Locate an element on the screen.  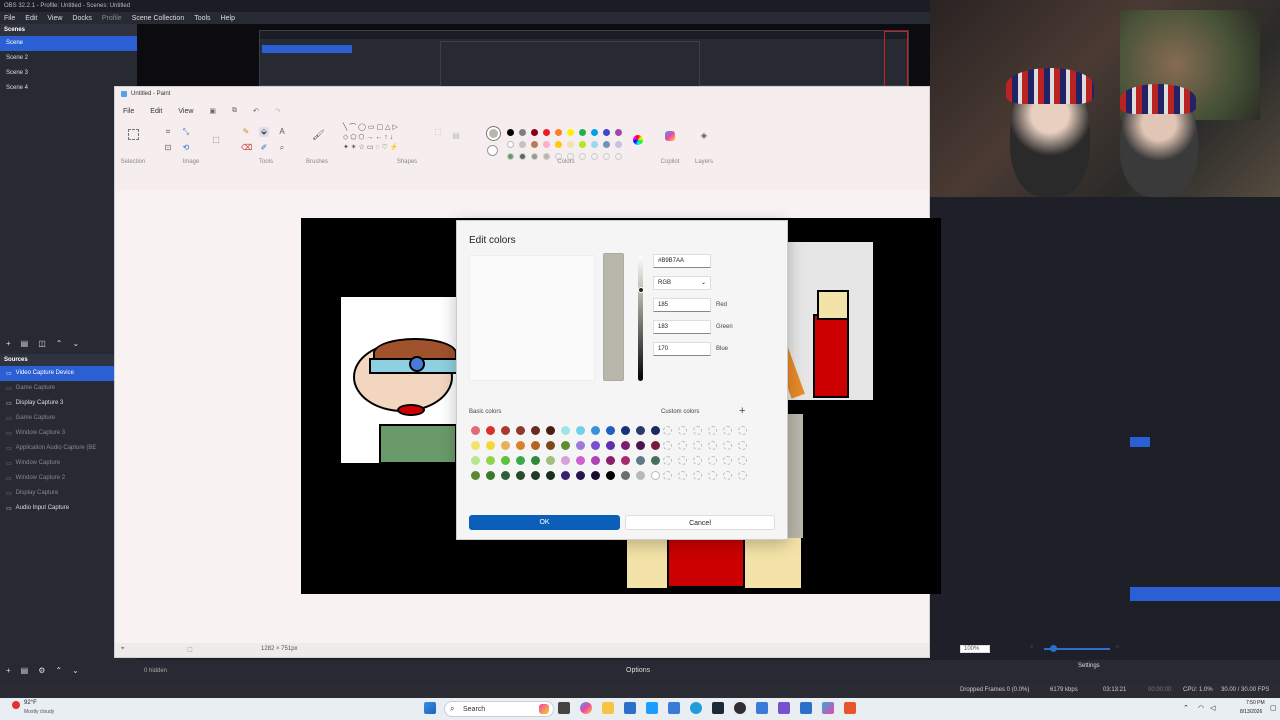
wifi-icon: ◠ is located at coordinates (1201, 708).